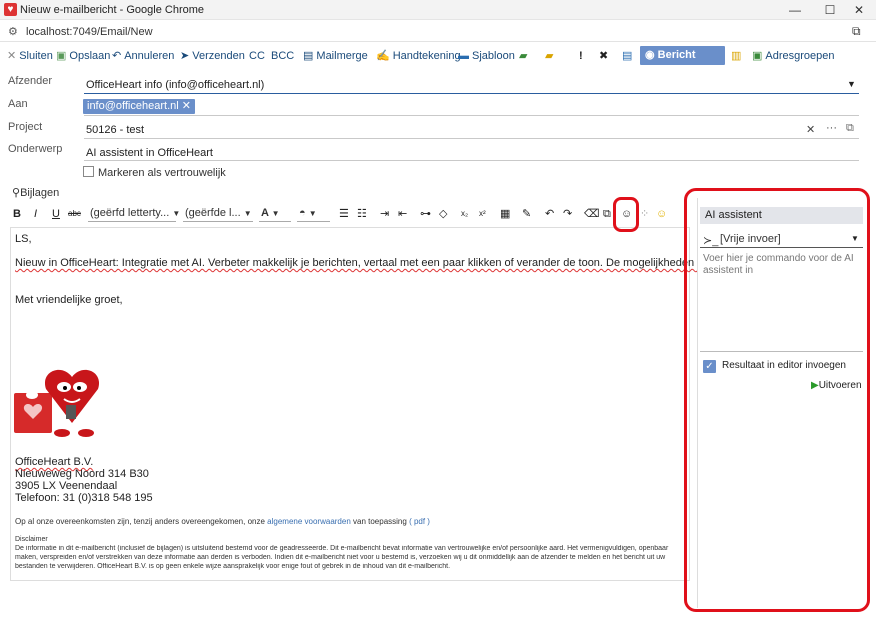 The width and height of the screenshot is (876, 620). Describe the element at coordinates (603, 56) in the screenshot. I see `tools-icon: ✖` at that location.